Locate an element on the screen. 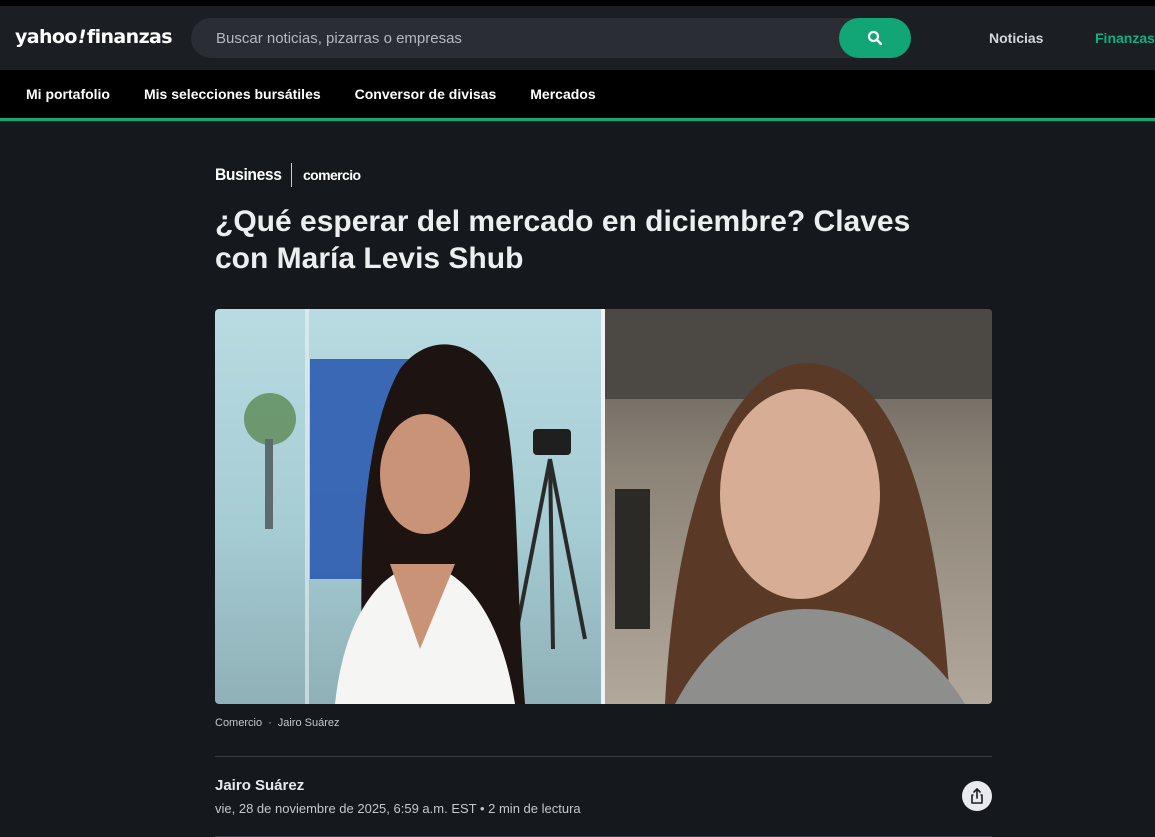 The height and width of the screenshot is (837, 1155). subnav-item-mi-portafolio: Mi portafolio is located at coordinates (68, 94).